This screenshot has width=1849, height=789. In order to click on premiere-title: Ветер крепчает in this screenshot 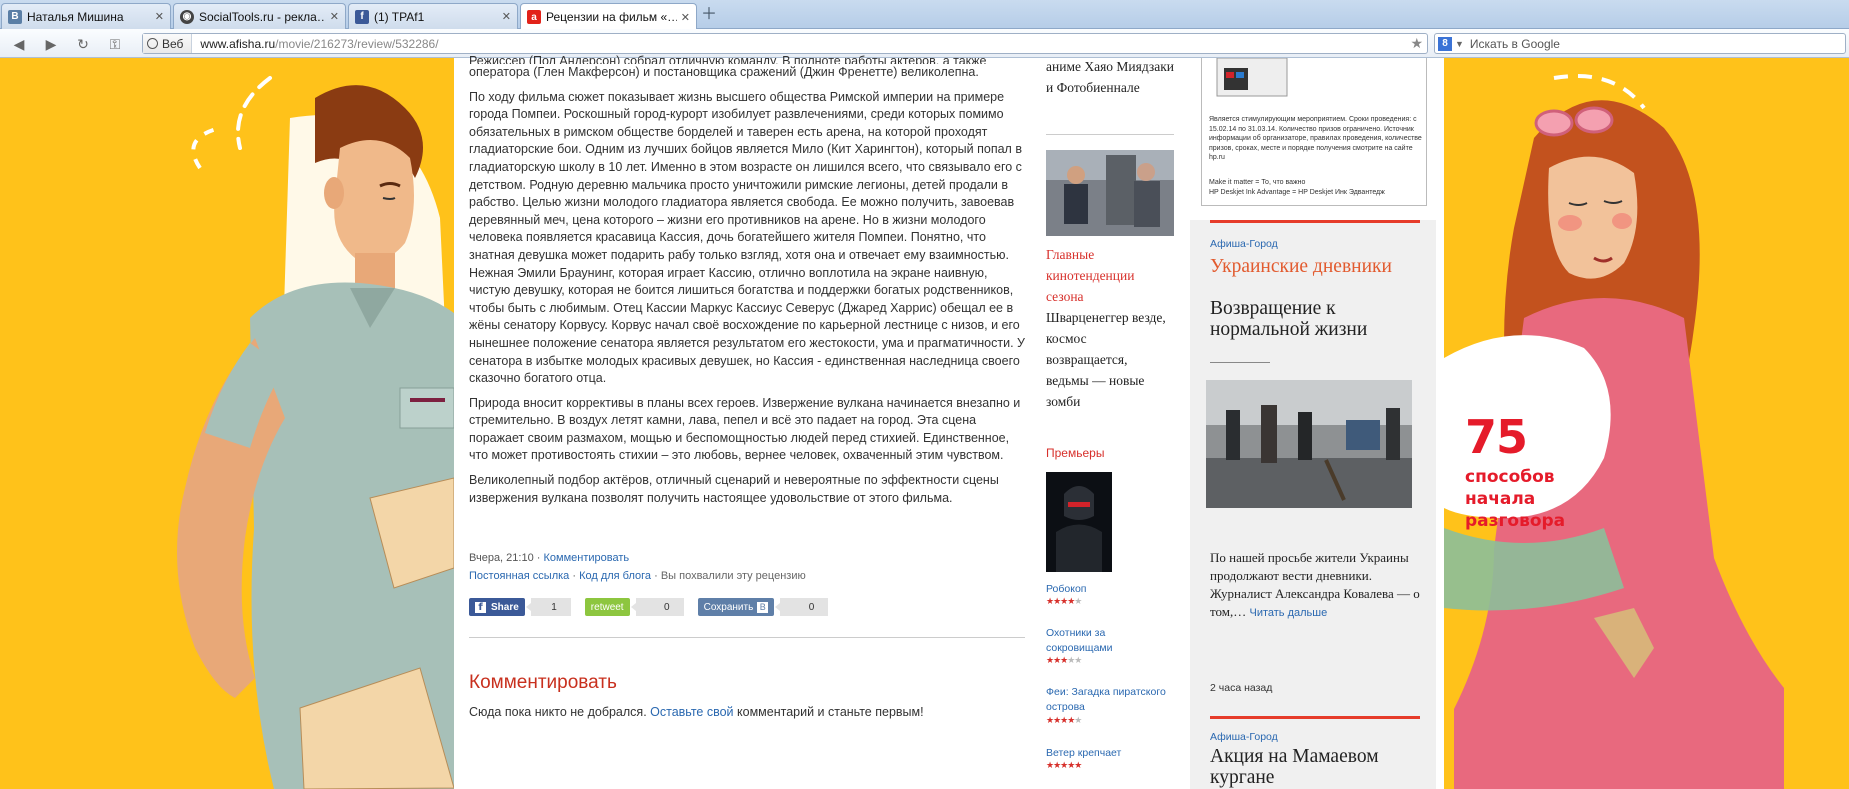, I will do `click(1083, 753)`.